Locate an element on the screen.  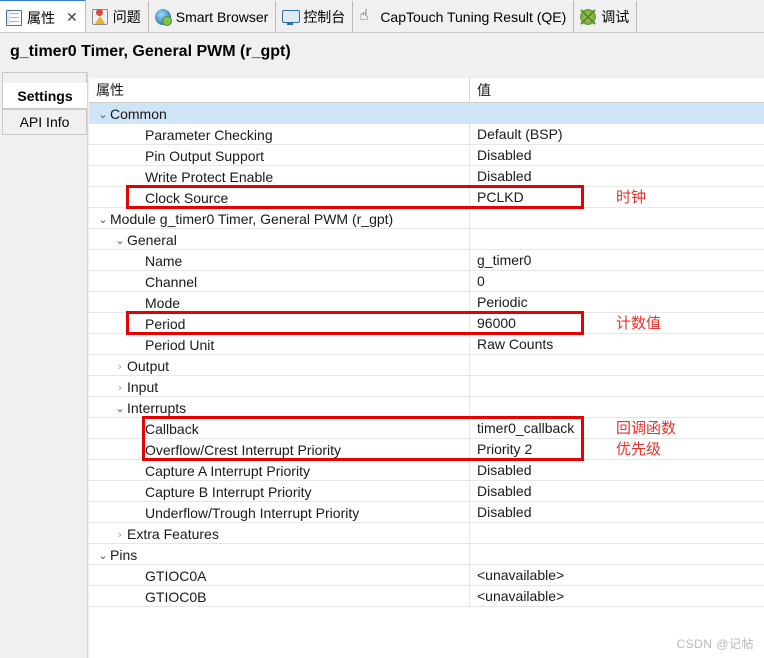
tab-debug: 调试 is located at coordinates (606, 16).